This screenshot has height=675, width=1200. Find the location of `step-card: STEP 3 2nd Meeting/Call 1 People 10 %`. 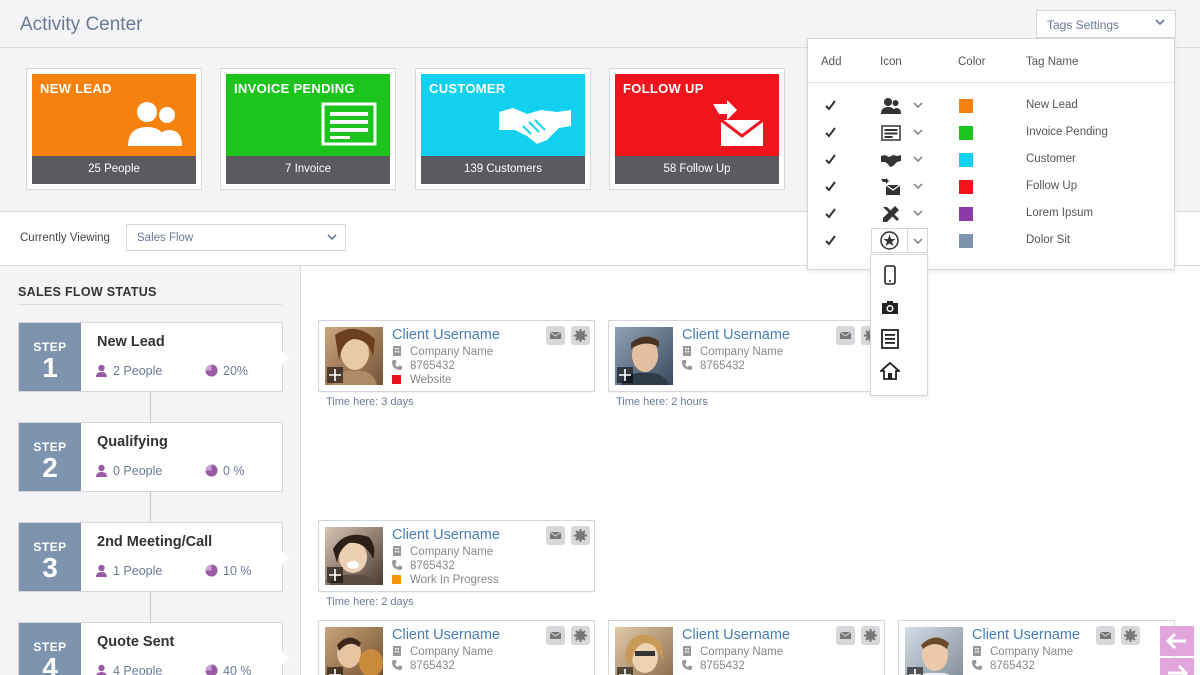

step-card: STEP 3 2nd Meeting/Call 1 People 10 % is located at coordinates (153, 557).